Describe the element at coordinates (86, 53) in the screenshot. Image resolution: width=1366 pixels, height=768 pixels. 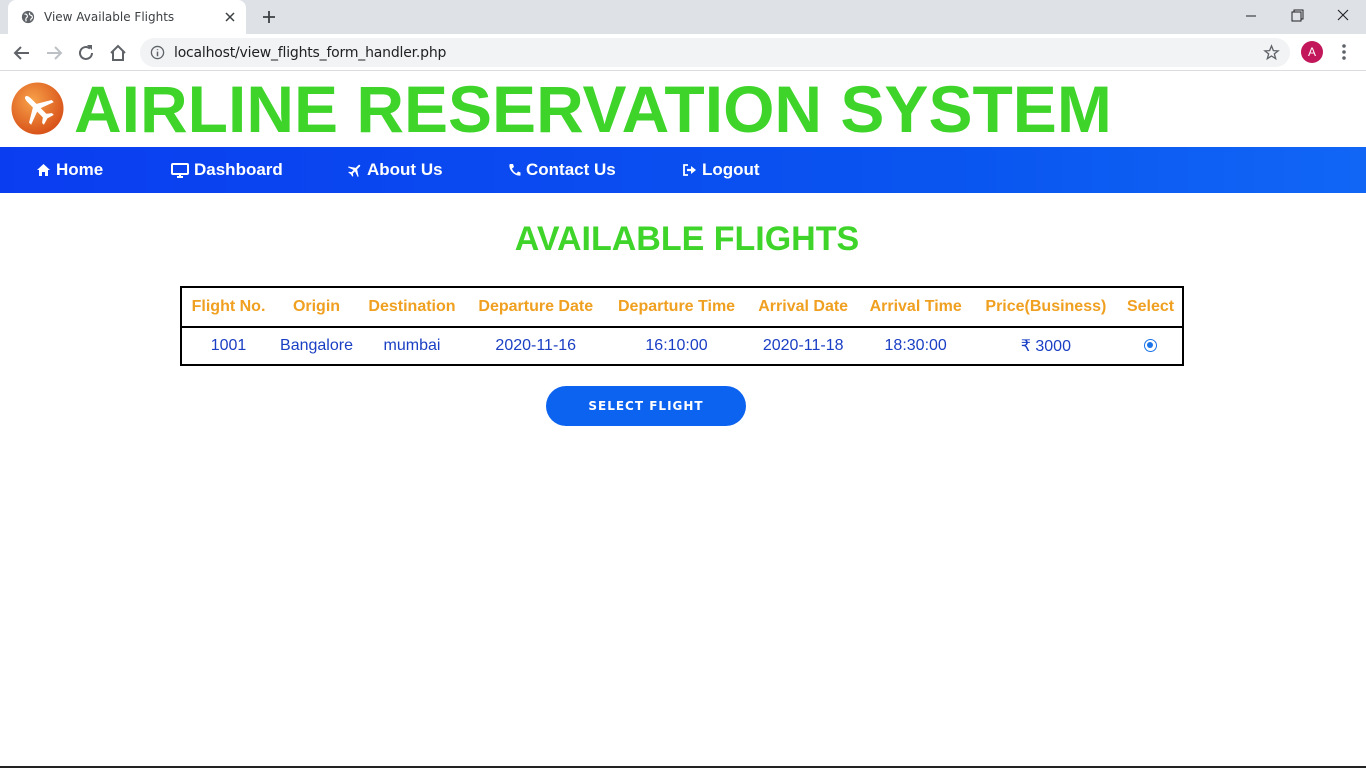
I see `reload-icon` at that location.